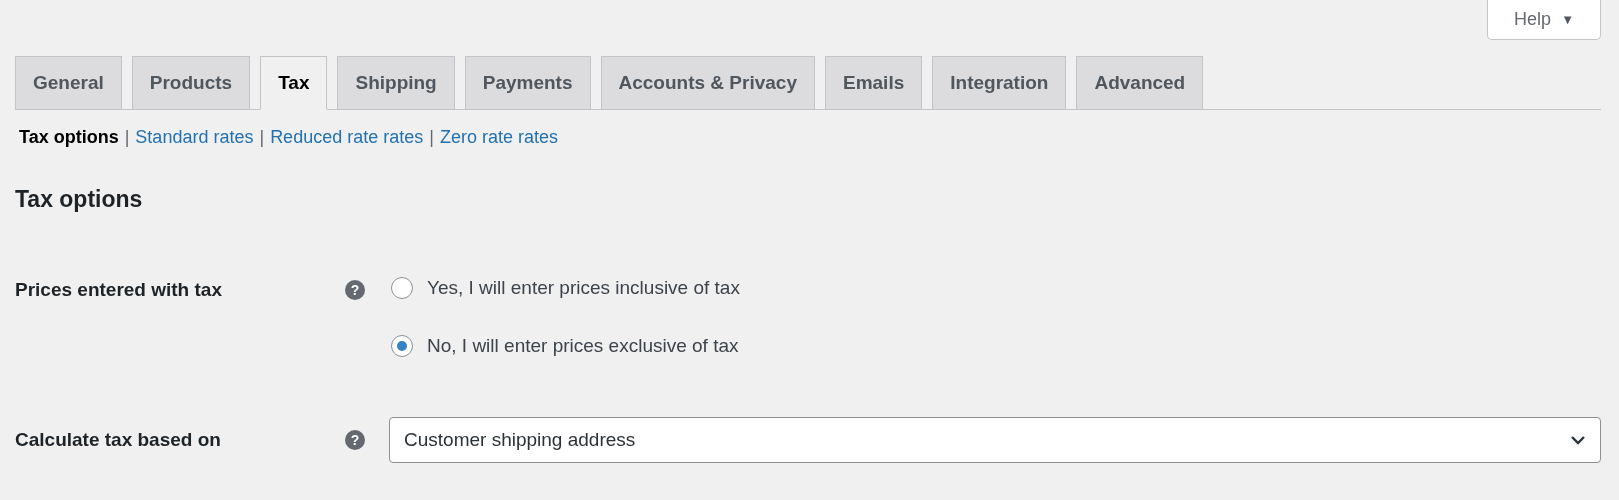 Image resolution: width=1619 pixels, height=500 pixels. Describe the element at coordinates (294, 83) in the screenshot. I see `tab: Tax` at that location.